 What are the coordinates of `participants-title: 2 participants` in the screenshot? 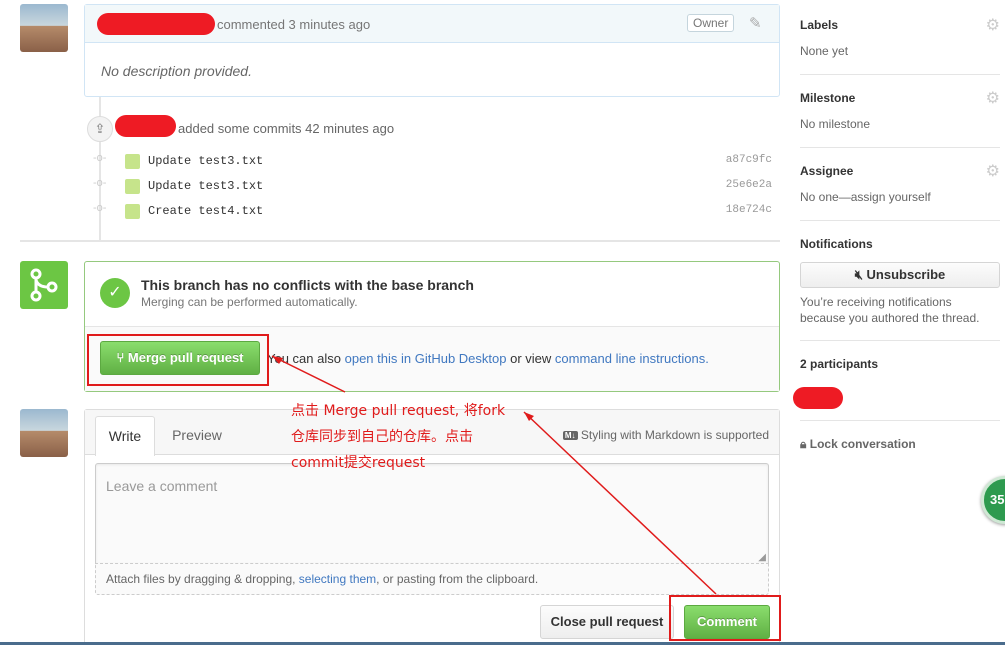 It's located at (839, 364).